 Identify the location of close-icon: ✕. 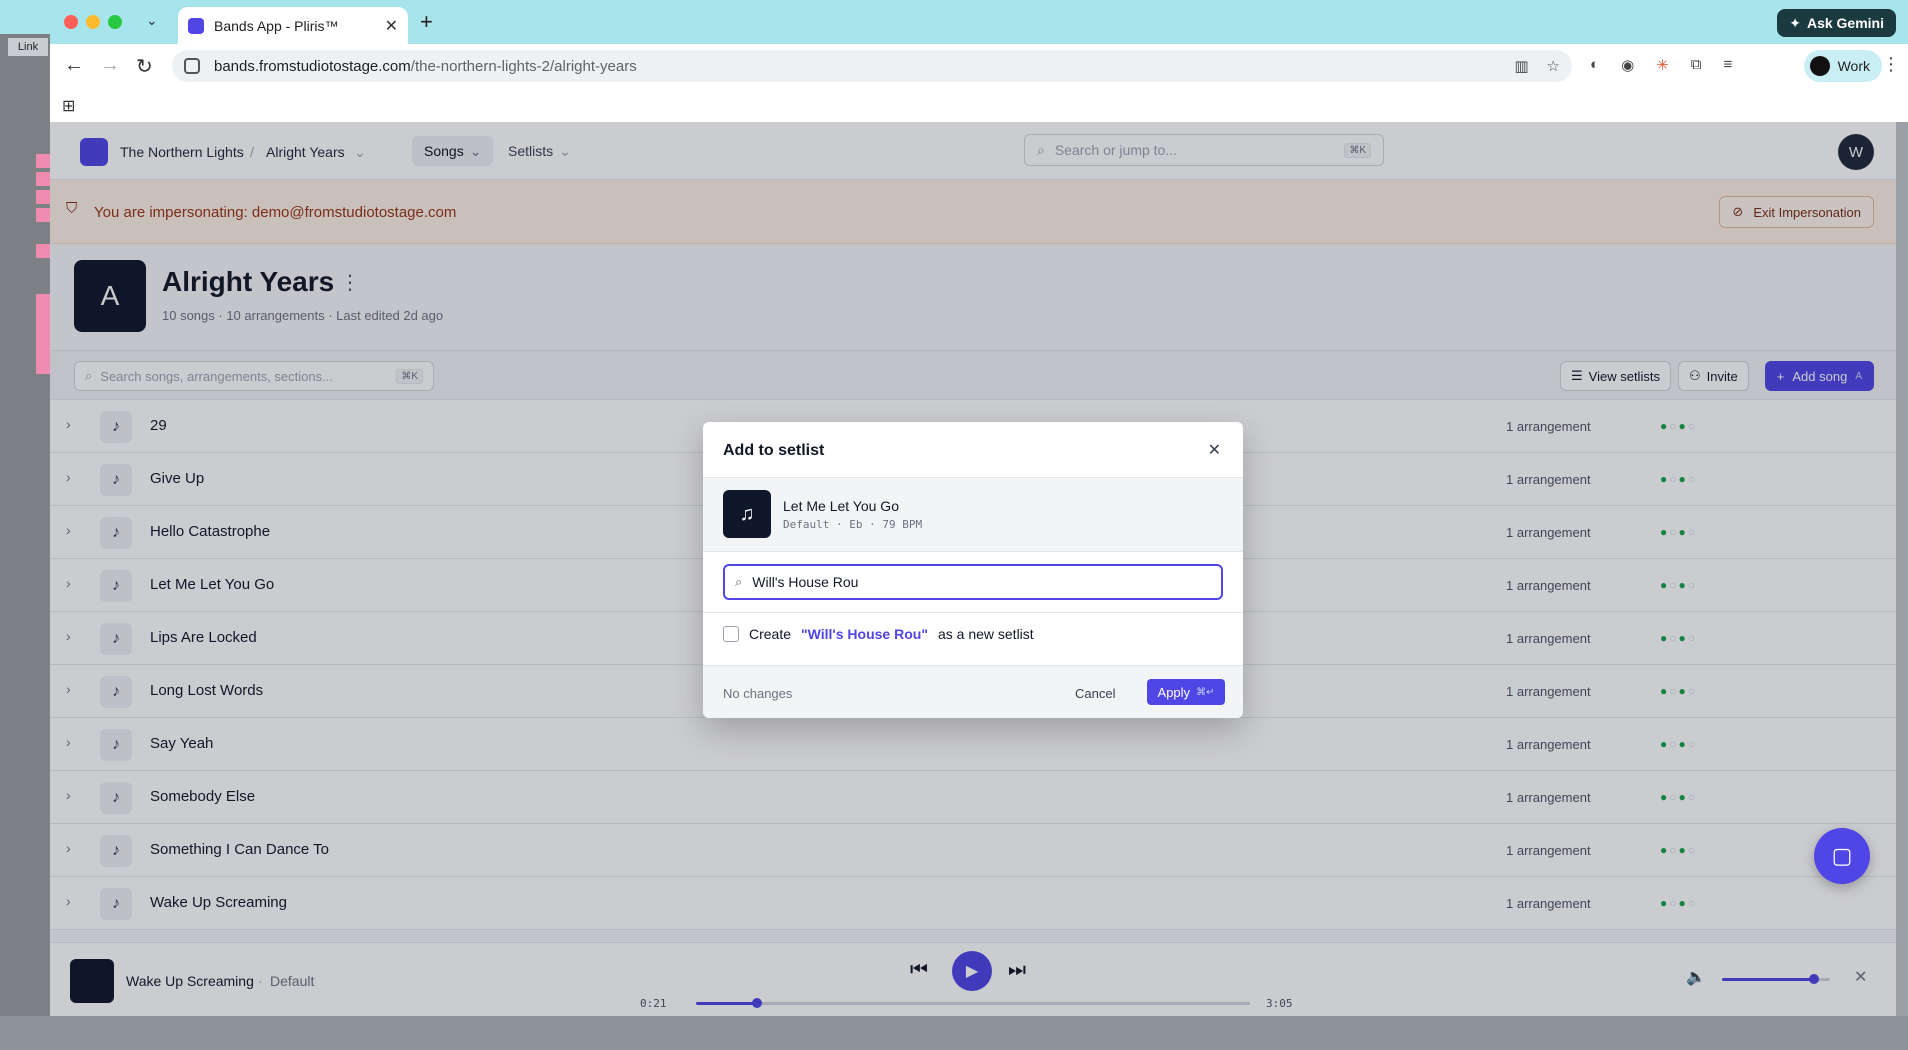
(1214, 450).